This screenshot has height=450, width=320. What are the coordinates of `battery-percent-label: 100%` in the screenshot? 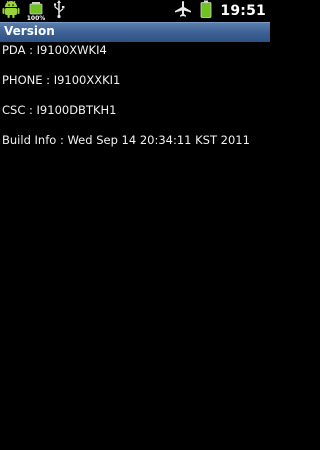 It's located at (36, 18).